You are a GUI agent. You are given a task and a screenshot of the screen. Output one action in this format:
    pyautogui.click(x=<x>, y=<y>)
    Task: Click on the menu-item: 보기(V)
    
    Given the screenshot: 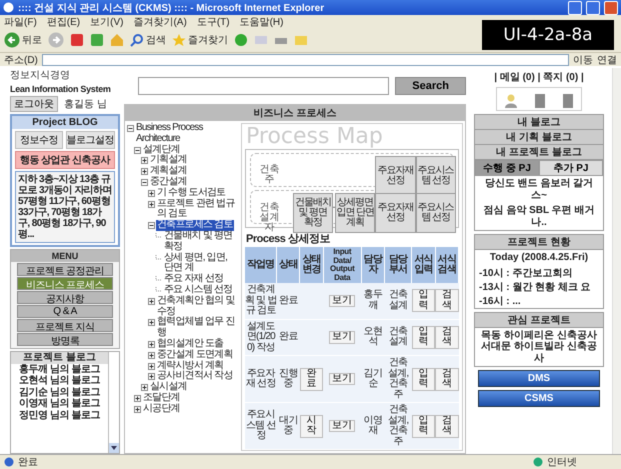 What is the action you would take?
    pyautogui.click(x=107, y=21)
    